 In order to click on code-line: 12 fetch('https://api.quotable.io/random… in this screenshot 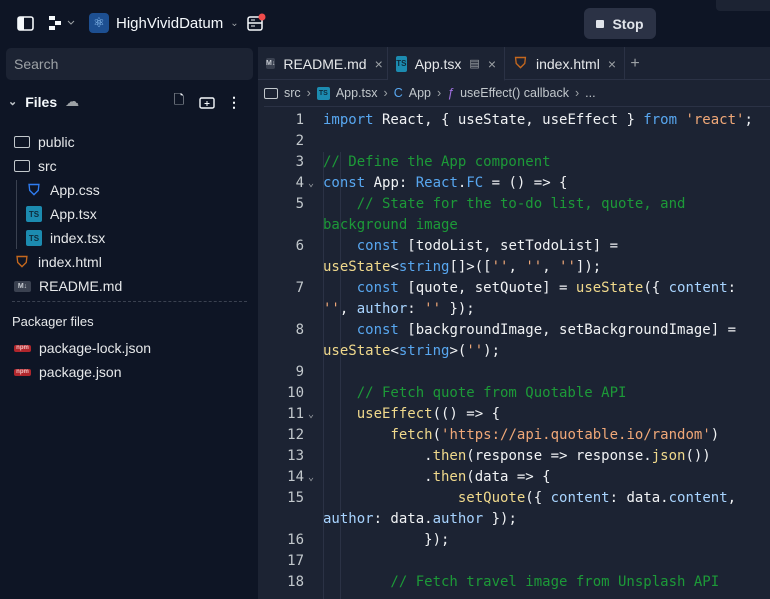, I will do `click(514, 435)`.